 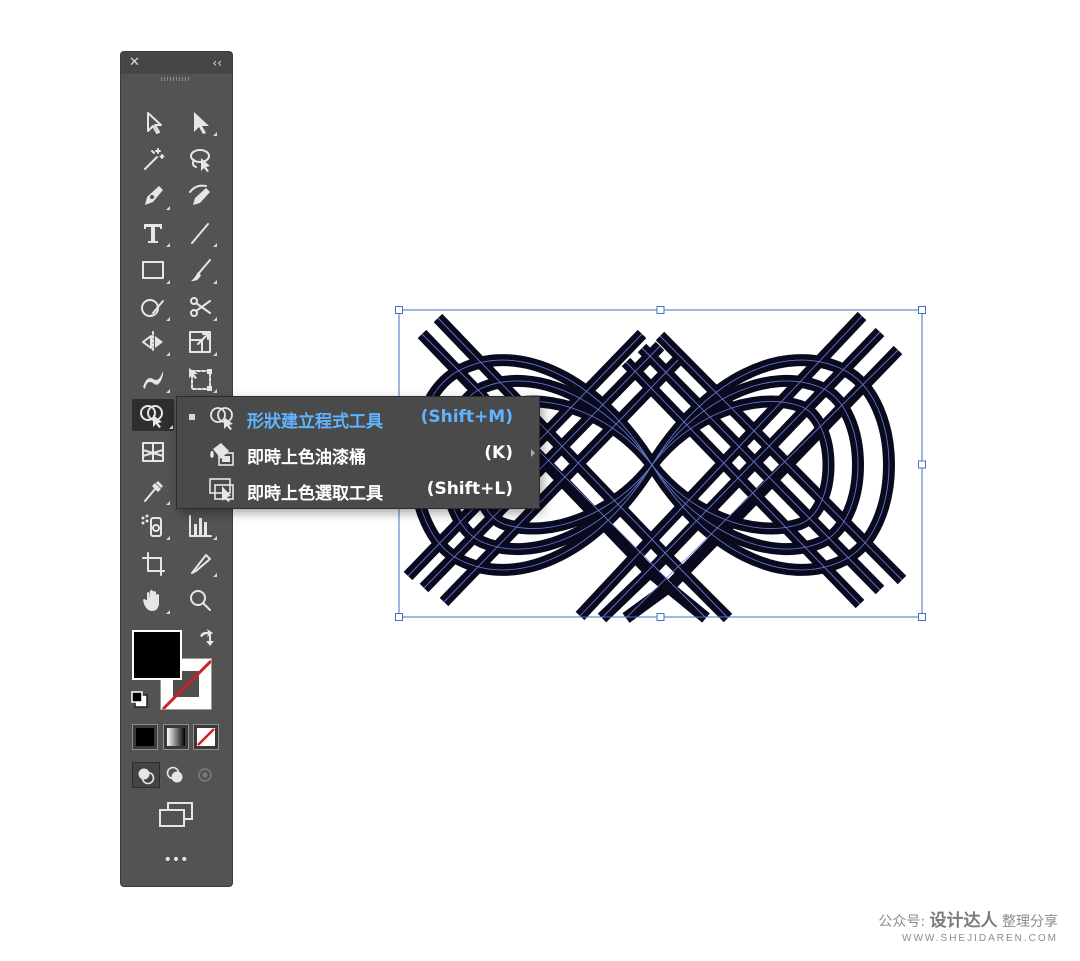 What do you see at coordinates (399, 310) in the screenshot?
I see `handle-top-left` at bounding box center [399, 310].